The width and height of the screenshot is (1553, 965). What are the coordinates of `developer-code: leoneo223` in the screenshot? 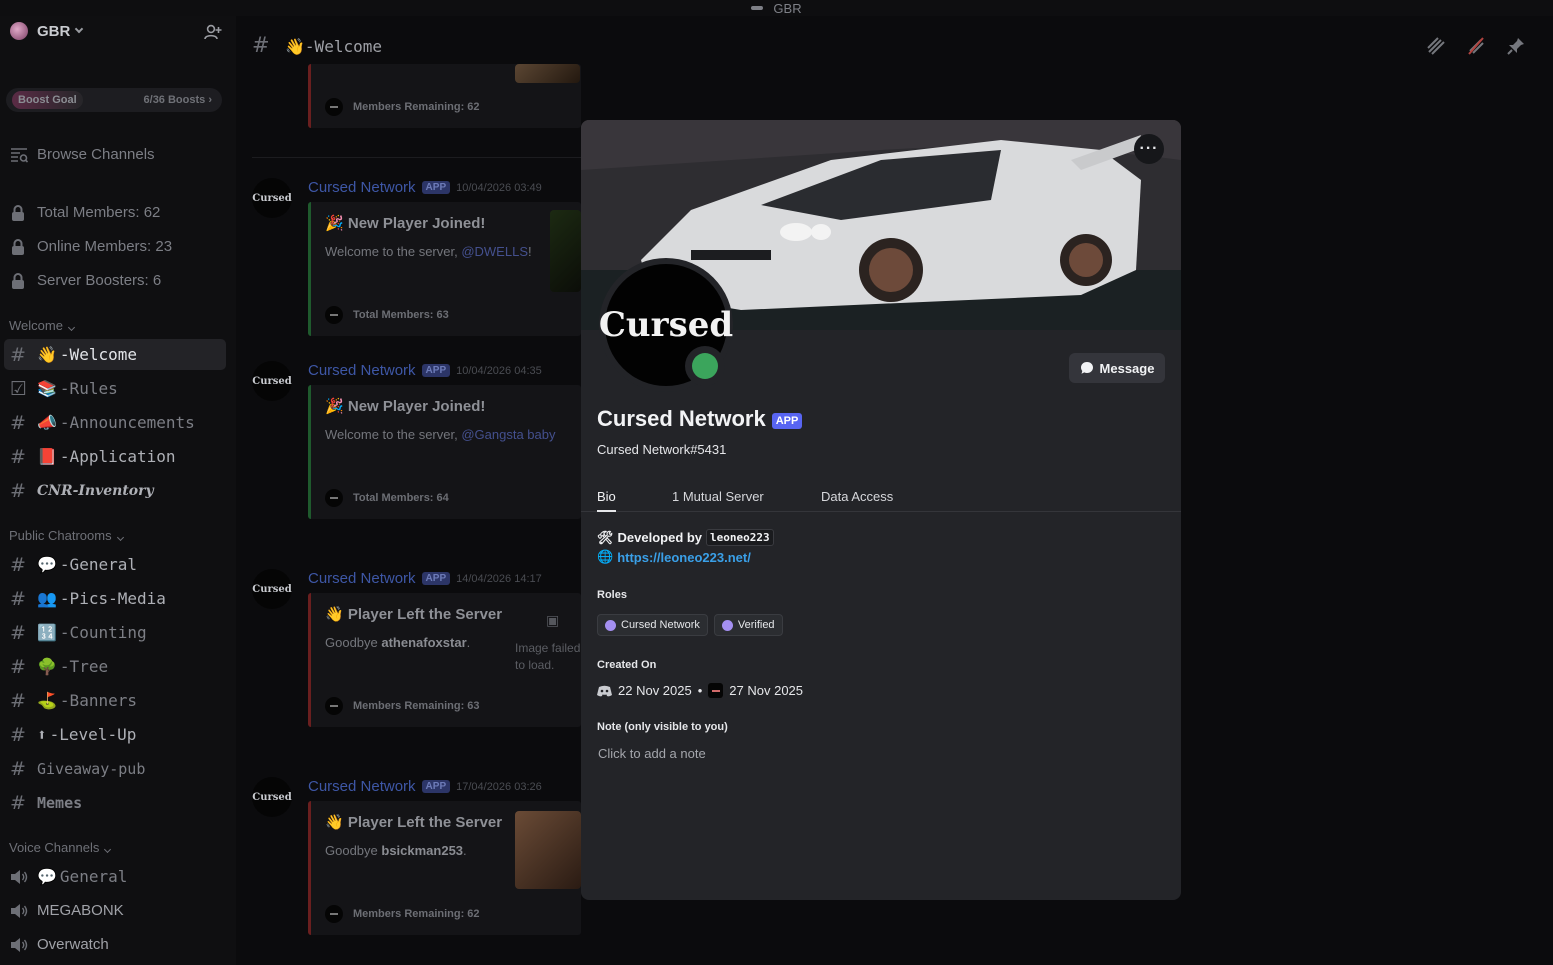 It's located at (740, 537).